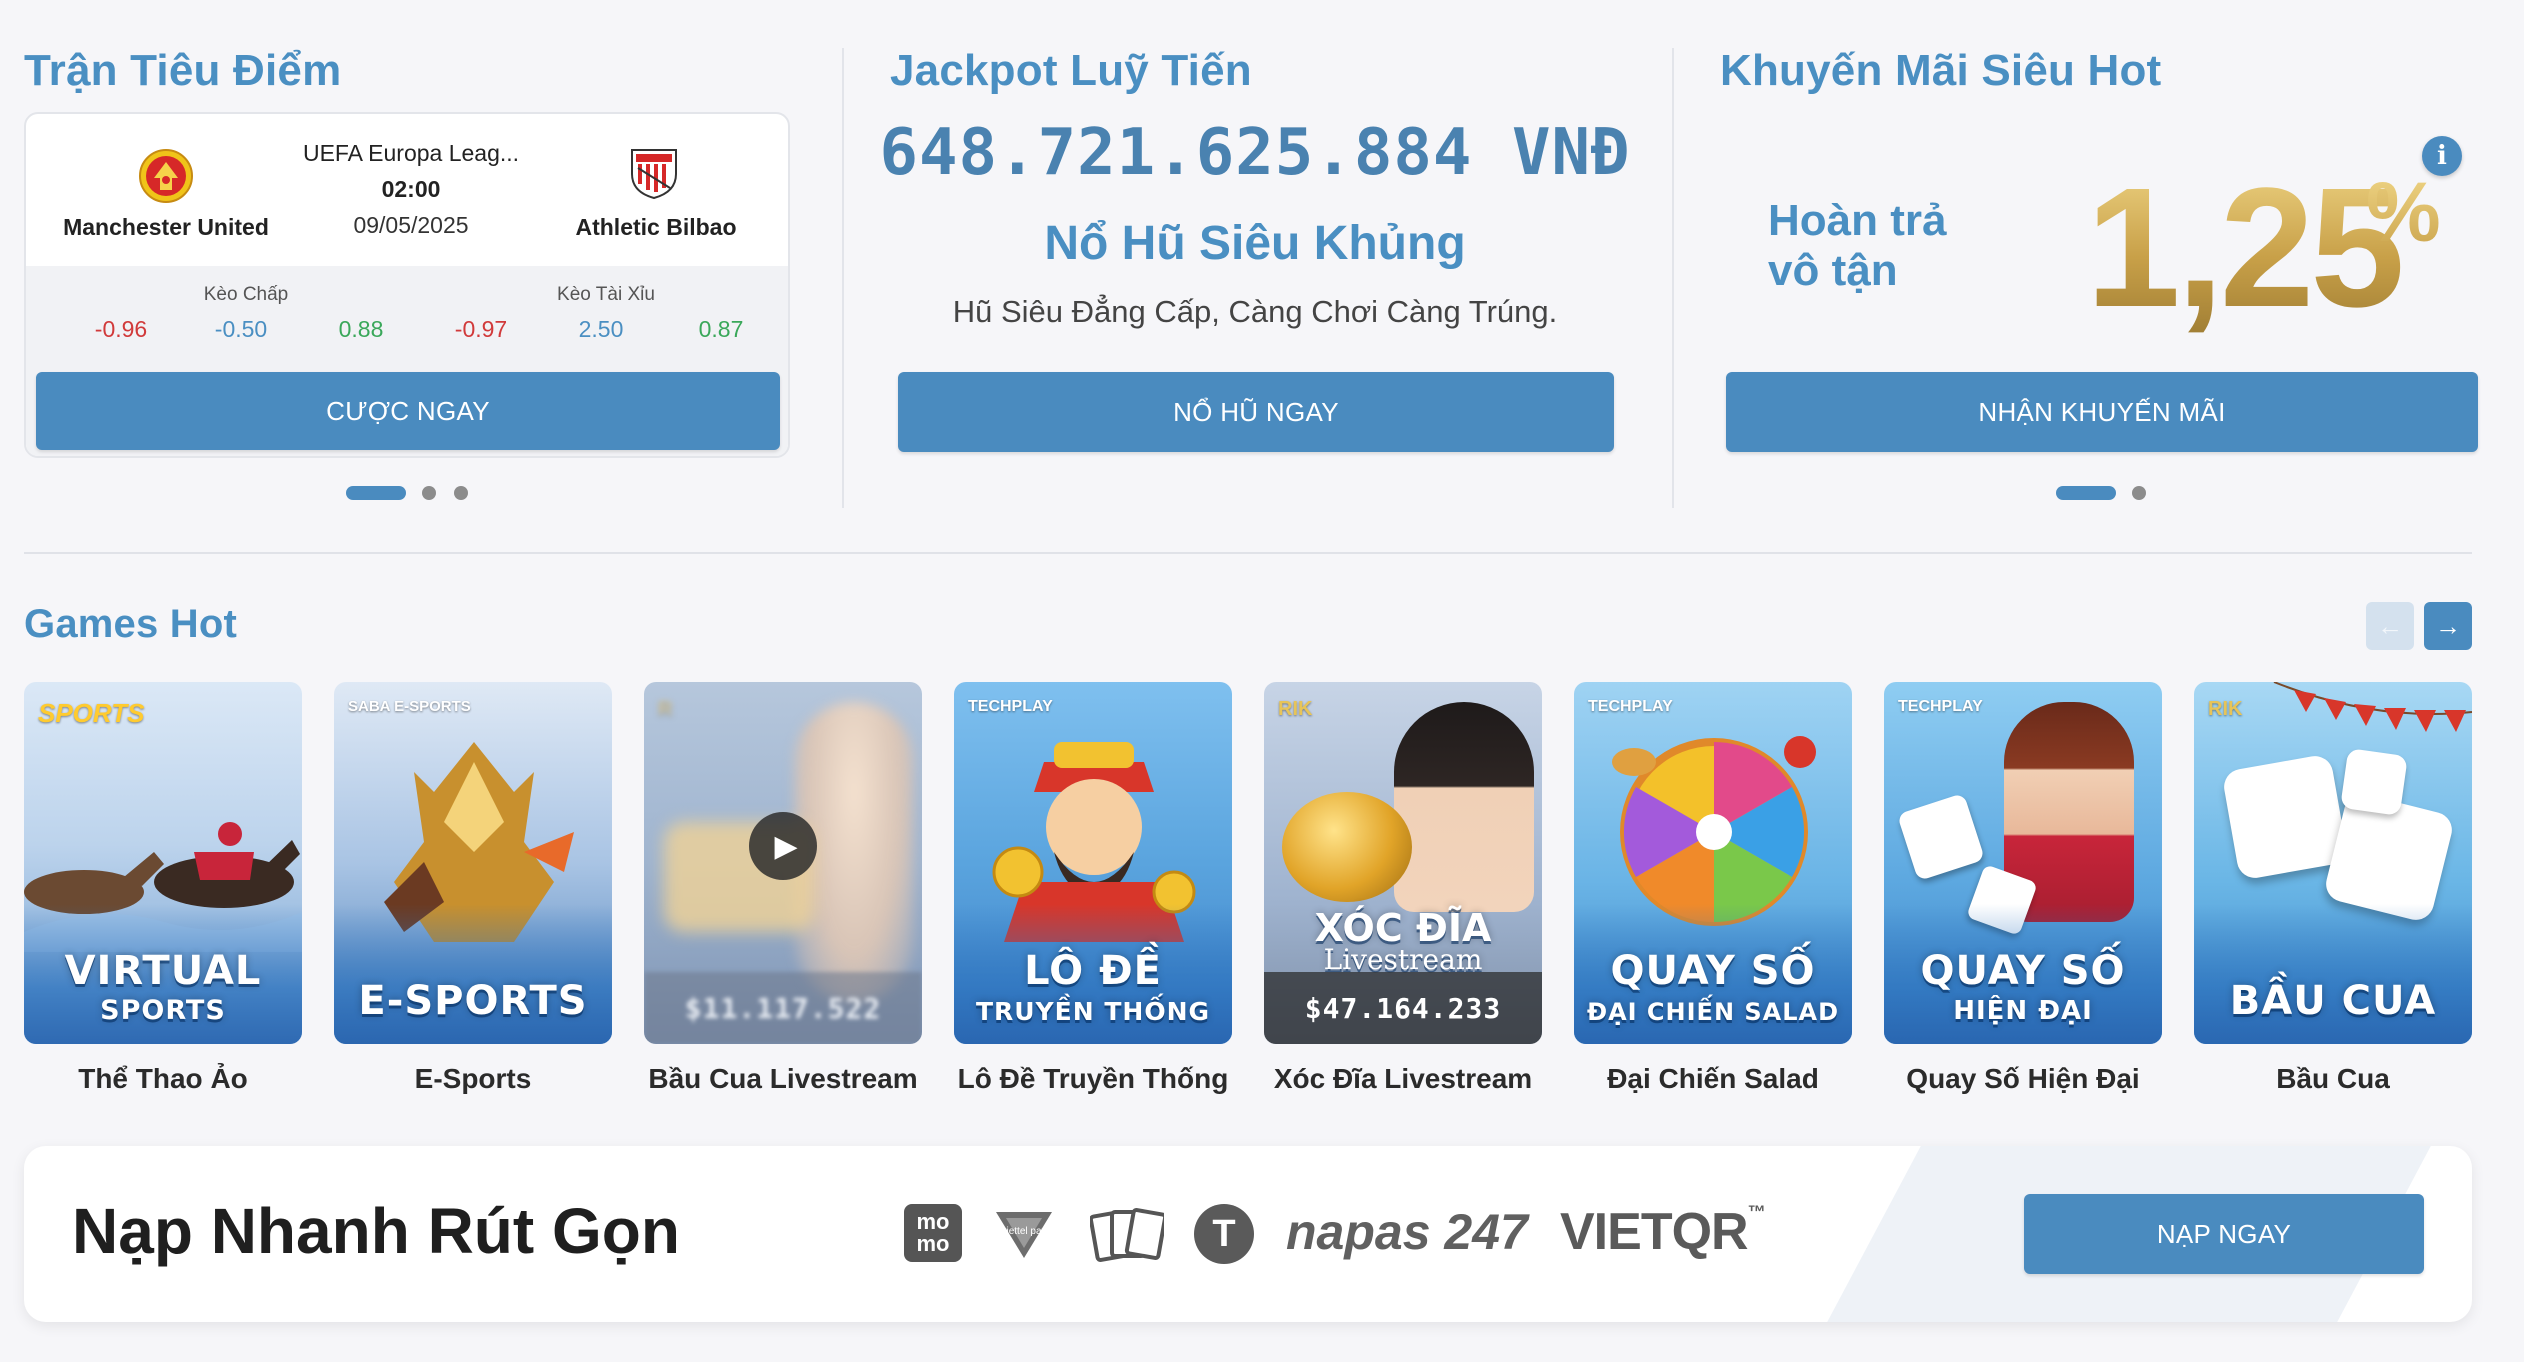 The height and width of the screenshot is (1362, 2524). What do you see at coordinates (163, 1079) in the screenshot?
I see `game-label: Thể Thao Ảo` at bounding box center [163, 1079].